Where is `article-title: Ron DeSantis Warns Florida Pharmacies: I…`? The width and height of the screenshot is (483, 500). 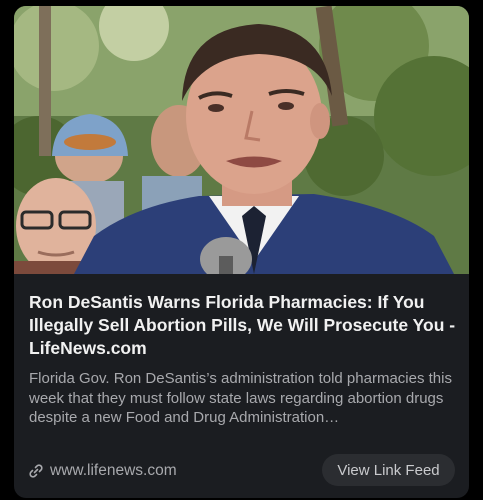
article-title: Ron DeSantis Warns Florida Pharmacies: I… is located at coordinates (243, 325).